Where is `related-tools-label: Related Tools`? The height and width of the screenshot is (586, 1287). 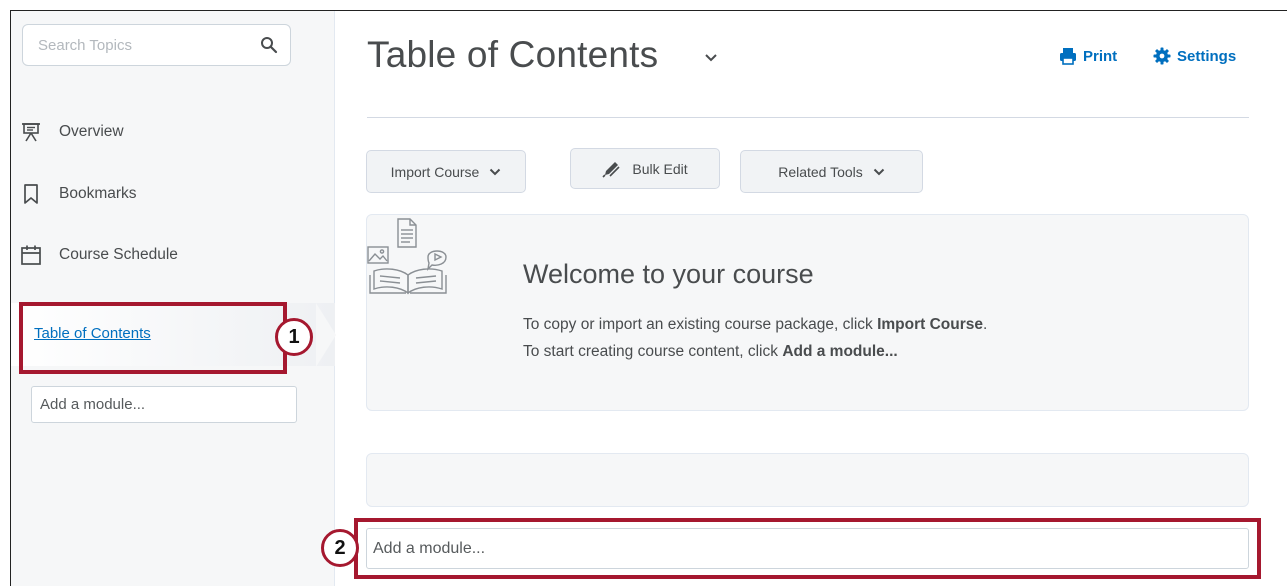
related-tools-label: Related Tools is located at coordinates (820, 171).